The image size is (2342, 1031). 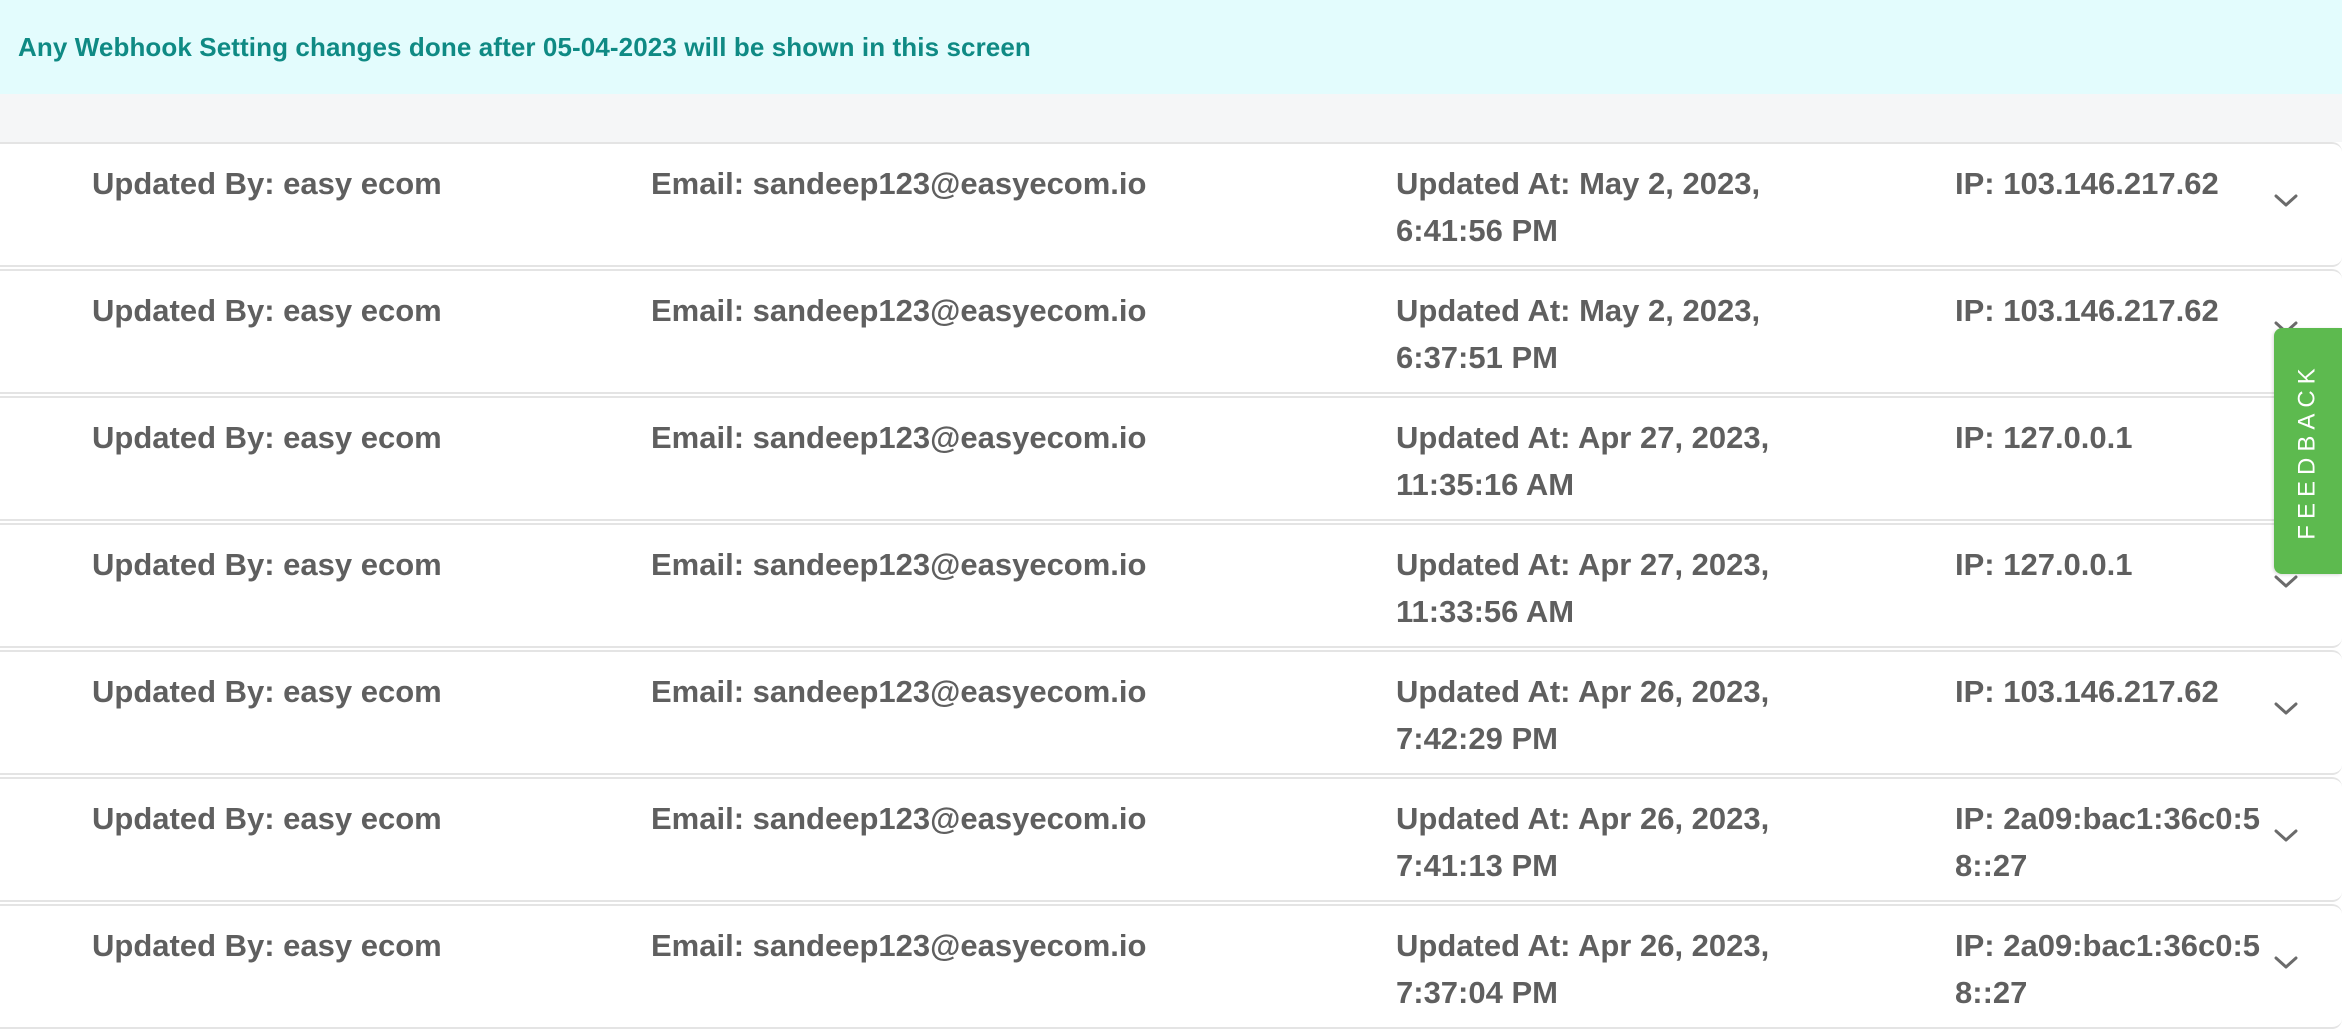 I want to click on updated-at: Updated At: Apr 26, 2023, 7:41:13 PM, so click(x=1583, y=842).